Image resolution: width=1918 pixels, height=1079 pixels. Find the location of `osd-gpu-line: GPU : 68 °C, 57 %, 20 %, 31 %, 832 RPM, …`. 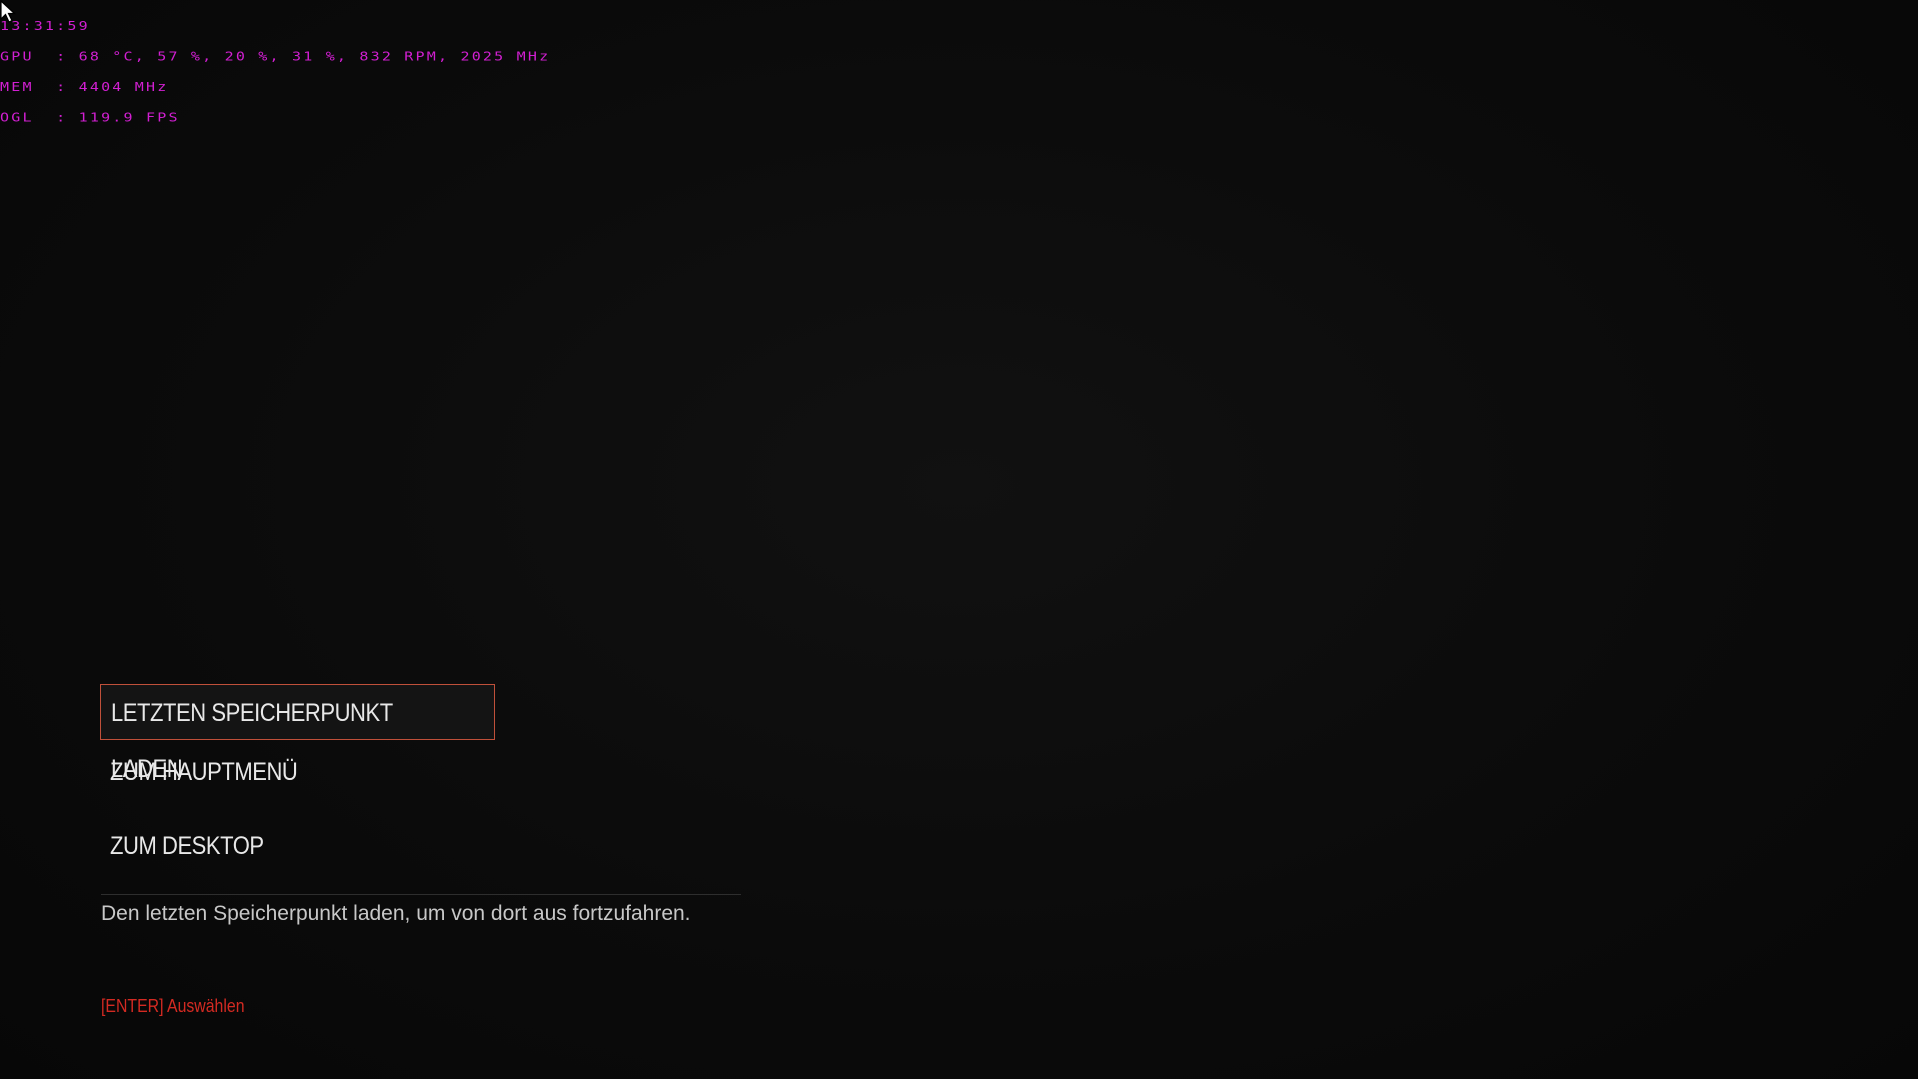

osd-gpu-line: GPU : 68 °C, 57 %, 20 %, 31 %, 832 RPM, … is located at coordinates (275, 56).